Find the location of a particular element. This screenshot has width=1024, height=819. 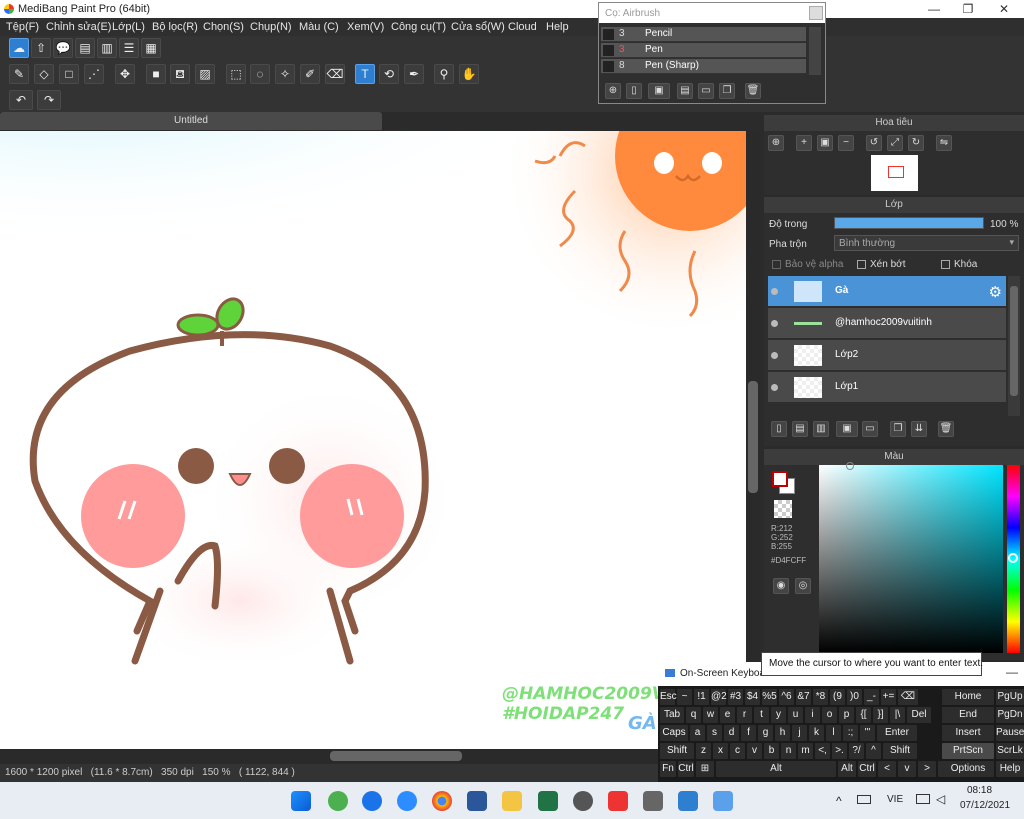

file-explorer-icon is located at coordinates (512, 801).